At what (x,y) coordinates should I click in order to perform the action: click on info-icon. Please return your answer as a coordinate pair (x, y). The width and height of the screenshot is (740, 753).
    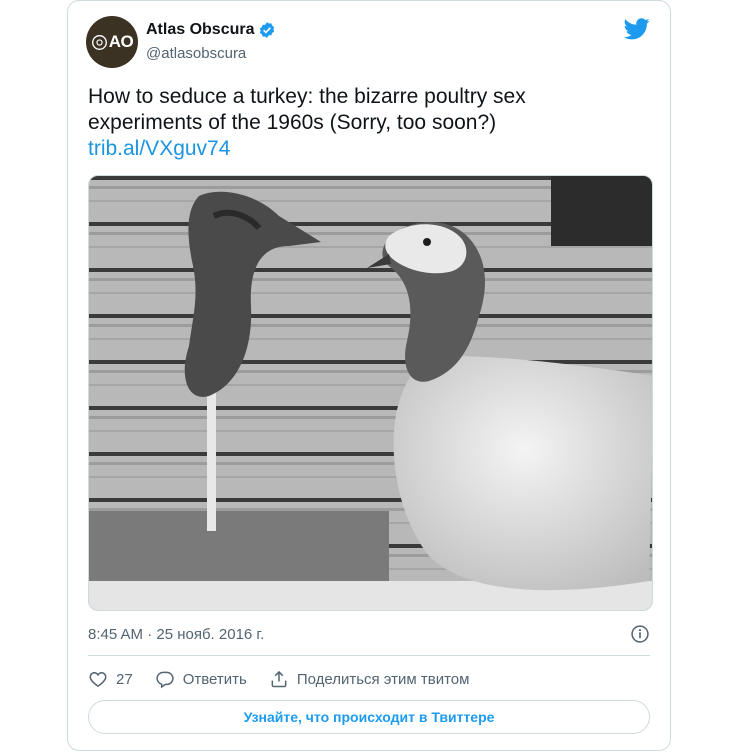
    Looking at the image, I should click on (640, 634).